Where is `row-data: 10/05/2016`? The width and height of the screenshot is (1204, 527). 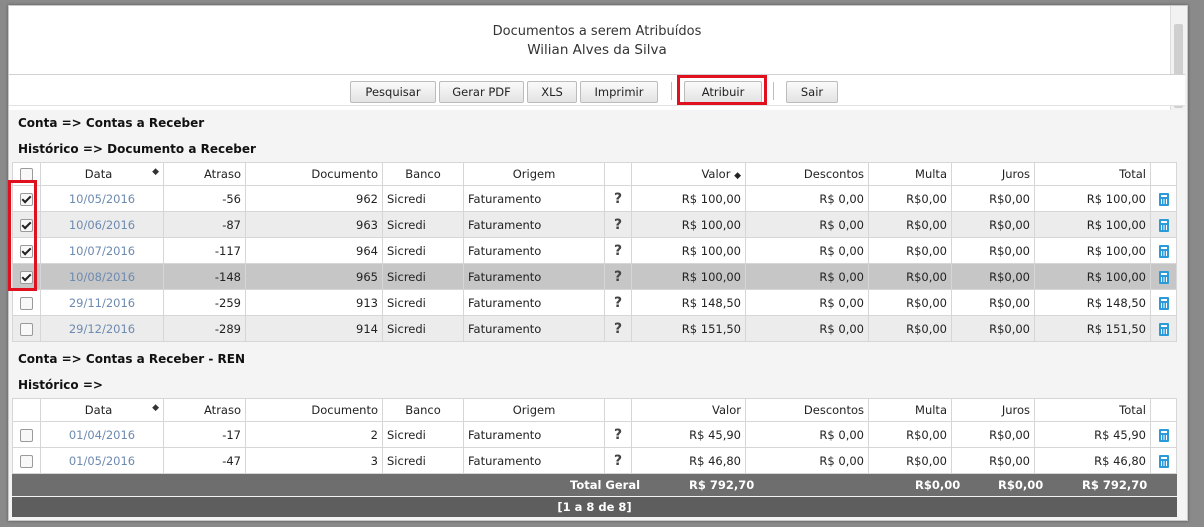 row-data: 10/05/2016 is located at coordinates (102, 198).